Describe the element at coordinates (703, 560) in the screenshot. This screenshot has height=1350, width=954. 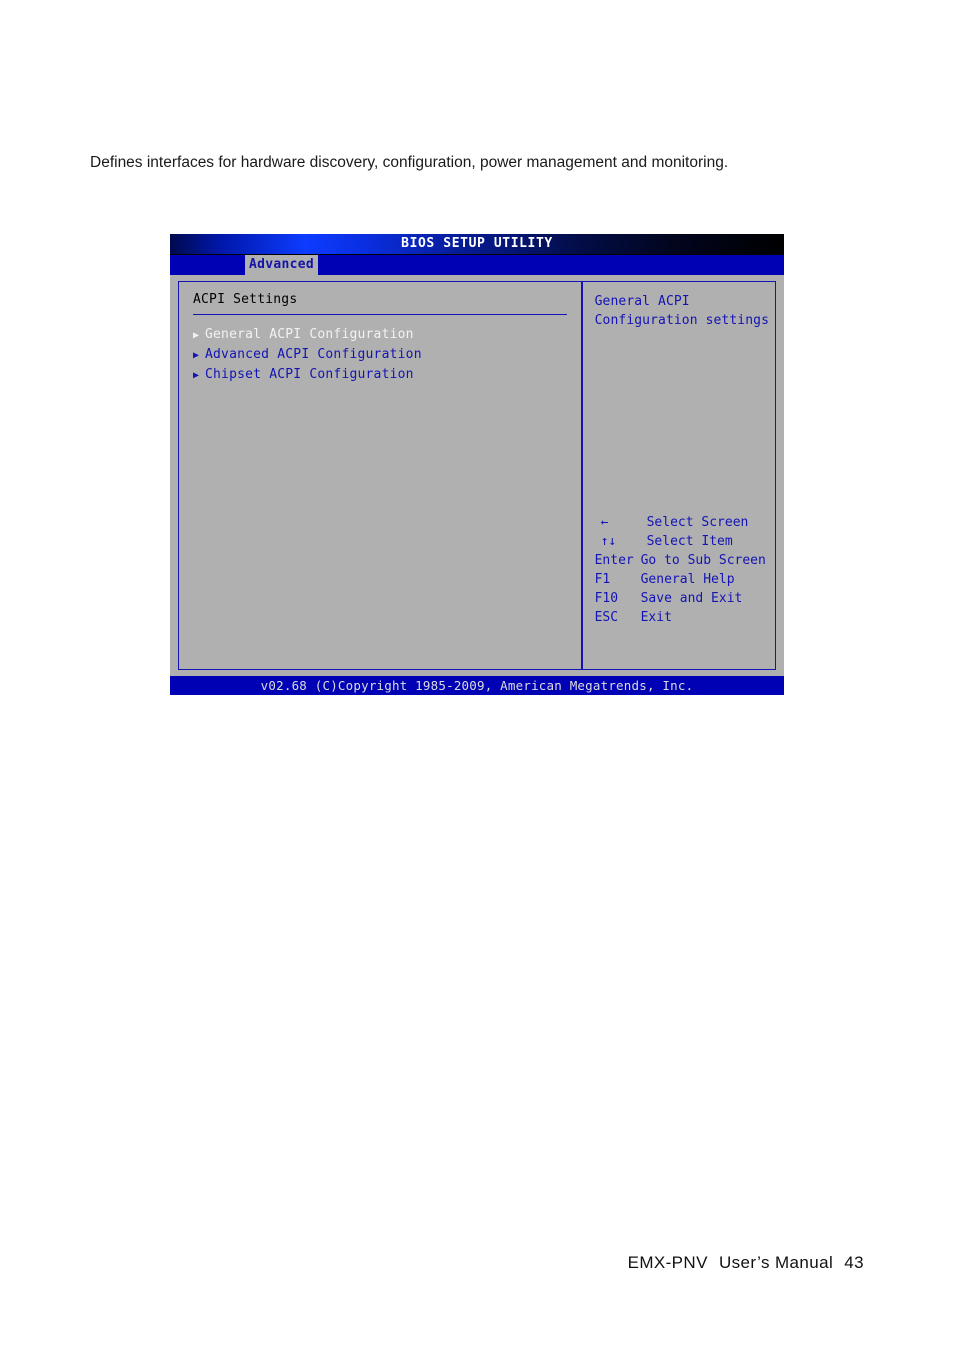
I see `key-description: Go to Sub Screen` at that location.